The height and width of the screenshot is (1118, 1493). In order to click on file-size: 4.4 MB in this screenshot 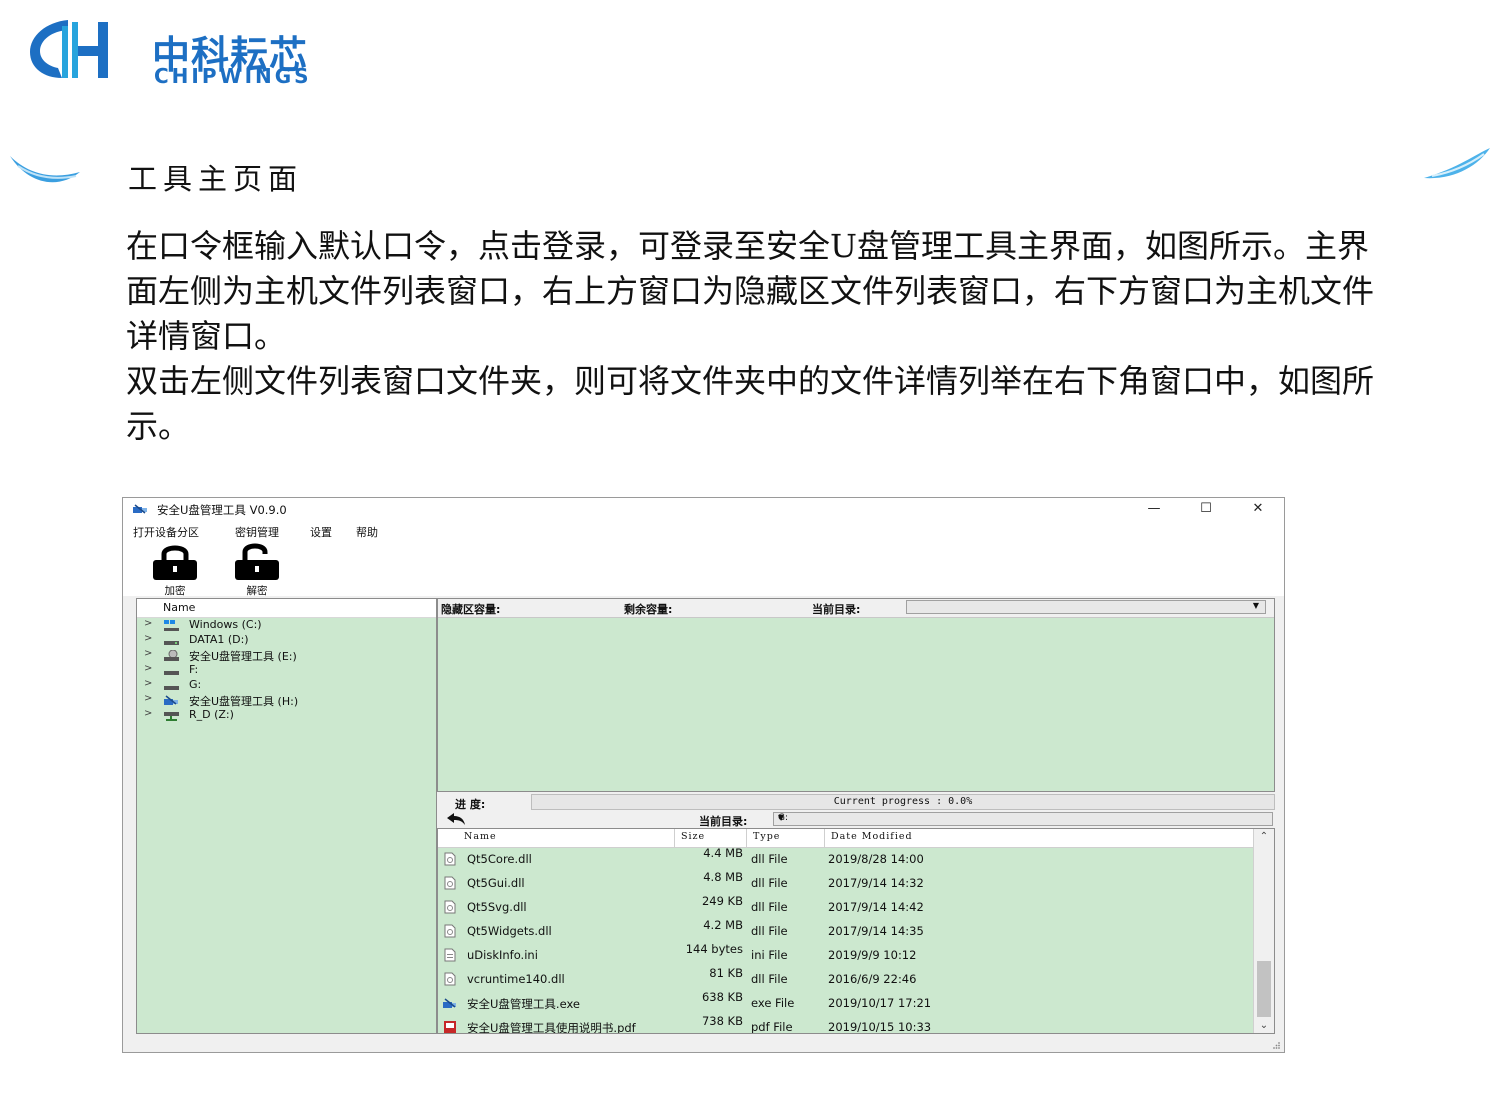, I will do `click(723, 853)`.